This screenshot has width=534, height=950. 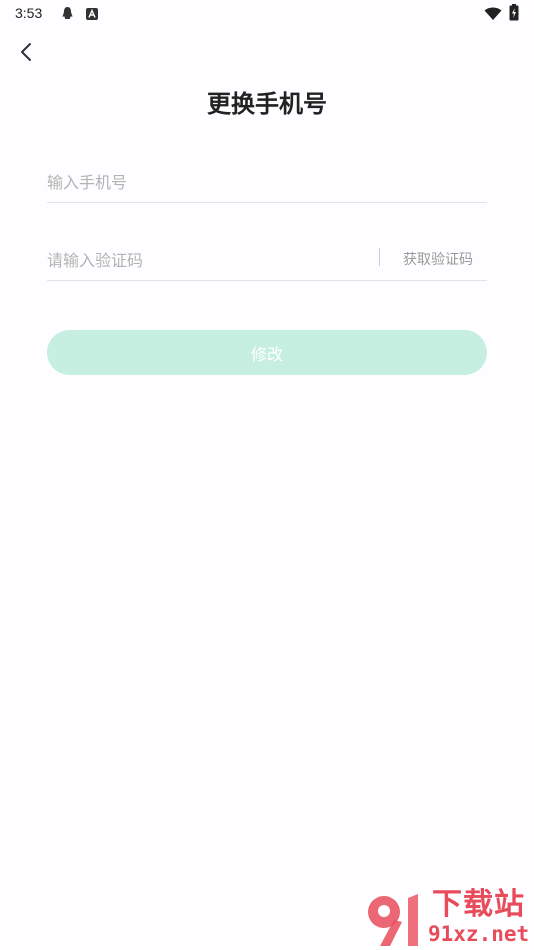 I want to click on back-button, so click(x=26, y=52).